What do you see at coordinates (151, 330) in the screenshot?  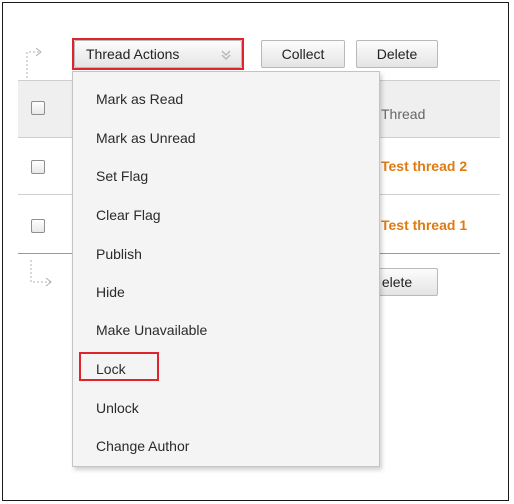 I see `menu-item-make-unavailable: Make Unavailable` at bounding box center [151, 330].